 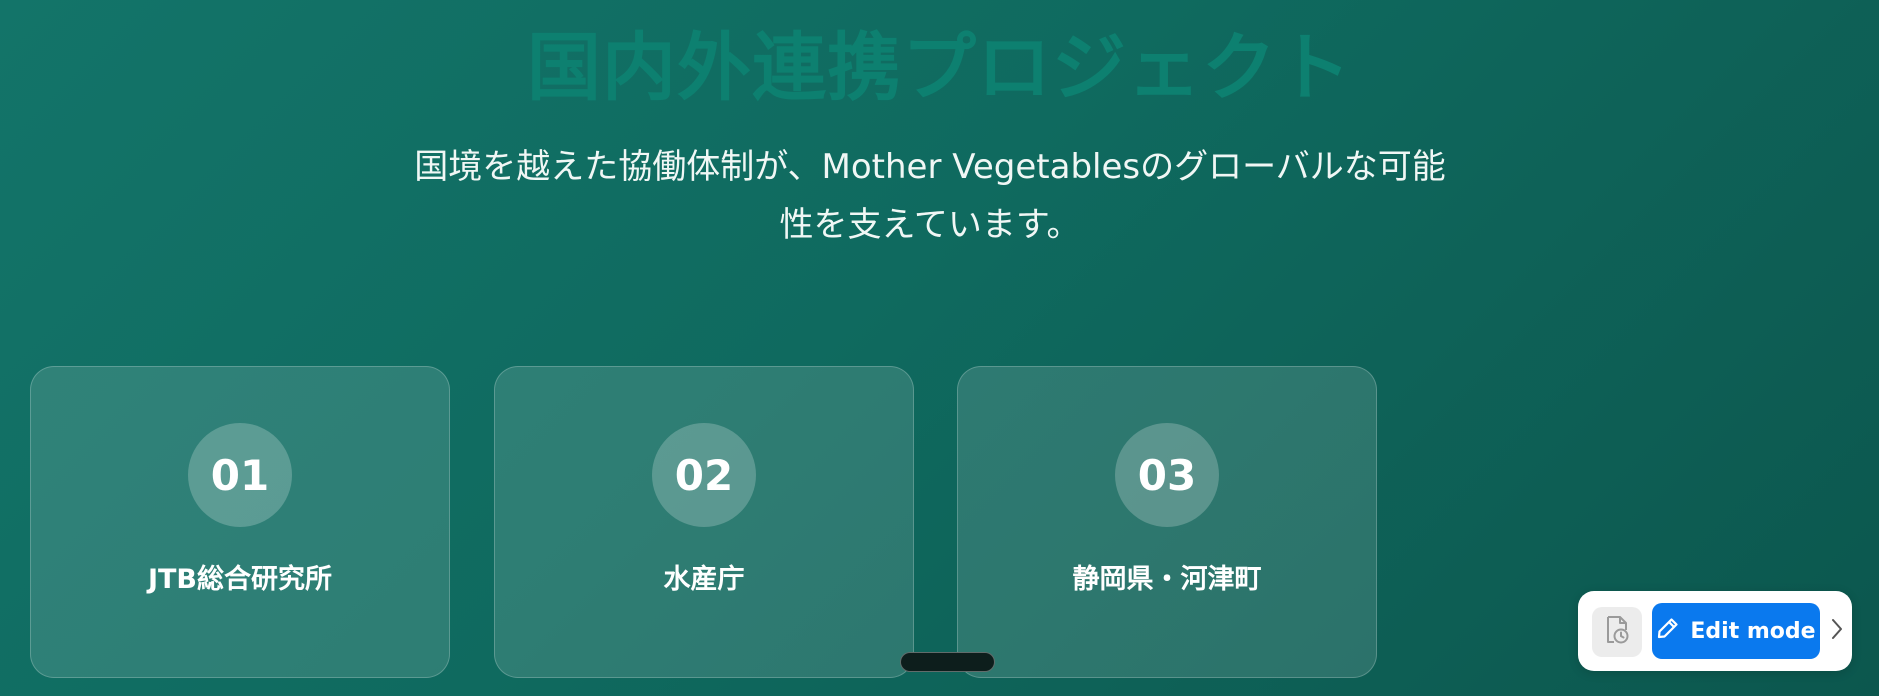 I want to click on partner-card-2: 02 水産庁, so click(x=704, y=522).